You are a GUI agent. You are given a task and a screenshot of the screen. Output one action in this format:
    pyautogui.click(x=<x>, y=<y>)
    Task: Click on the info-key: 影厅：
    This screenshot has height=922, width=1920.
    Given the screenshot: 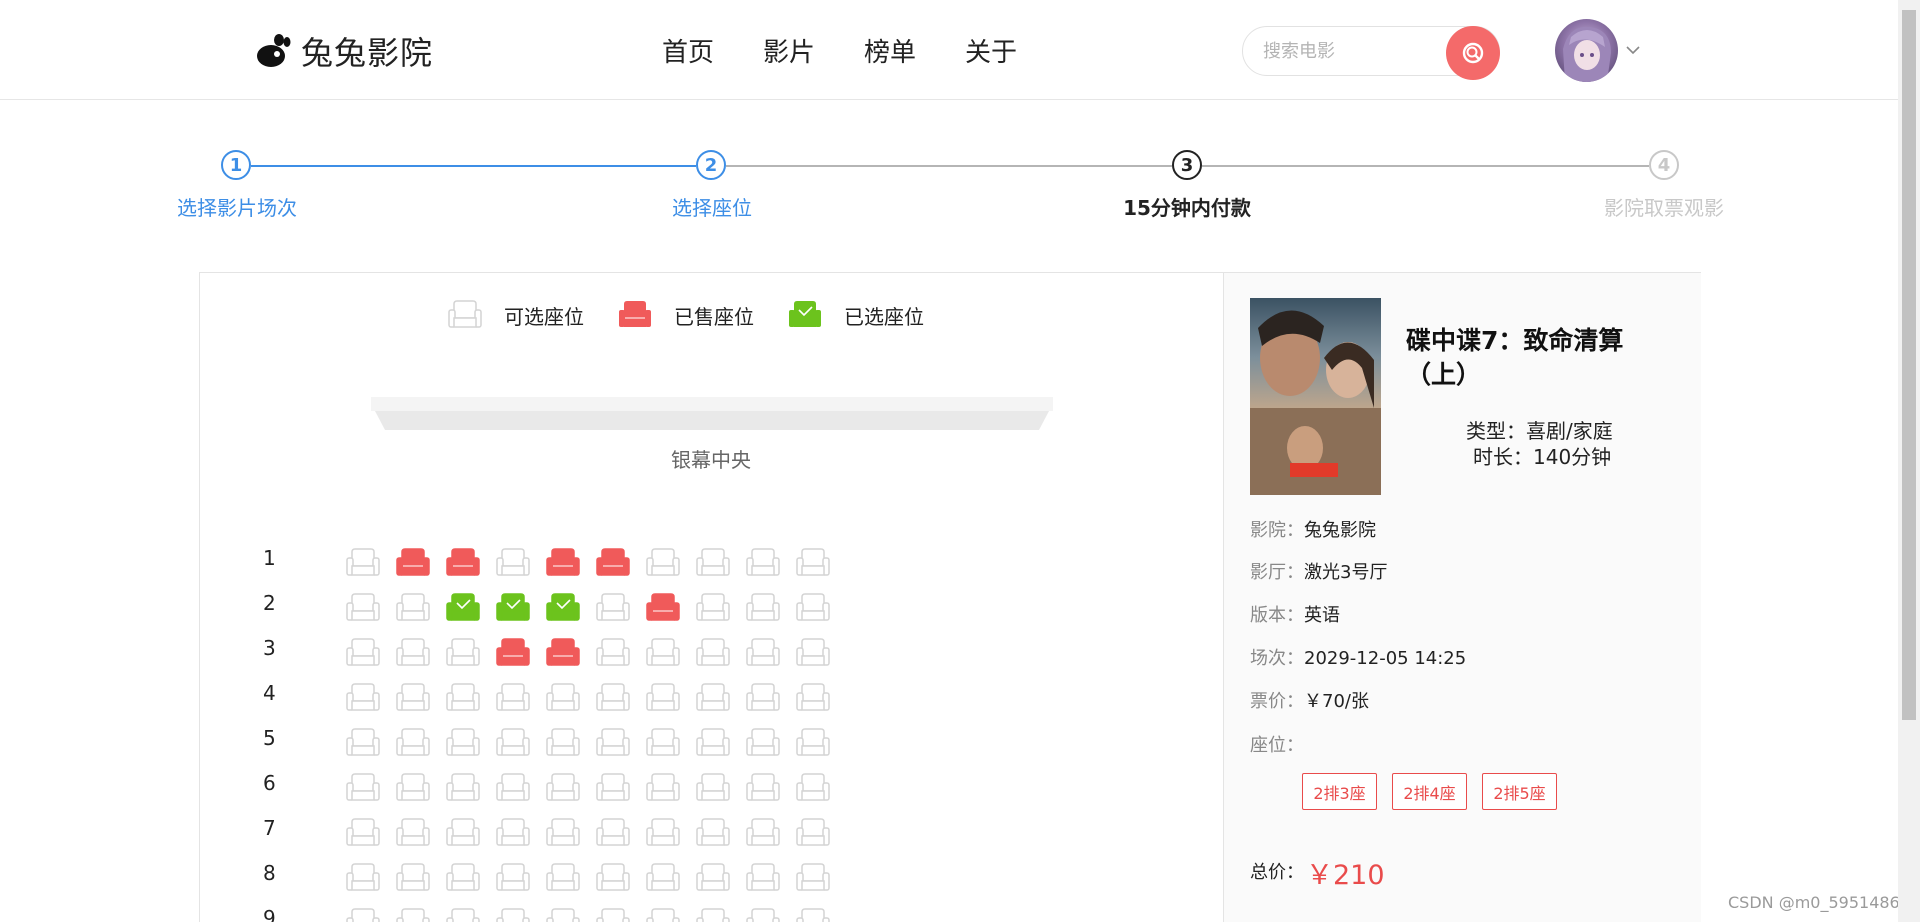 What is the action you would take?
    pyautogui.click(x=1277, y=572)
    